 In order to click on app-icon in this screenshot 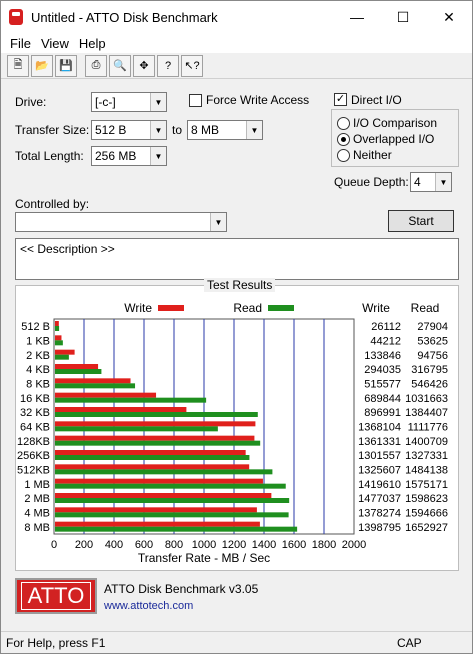, I will do `click(16, 17)`.